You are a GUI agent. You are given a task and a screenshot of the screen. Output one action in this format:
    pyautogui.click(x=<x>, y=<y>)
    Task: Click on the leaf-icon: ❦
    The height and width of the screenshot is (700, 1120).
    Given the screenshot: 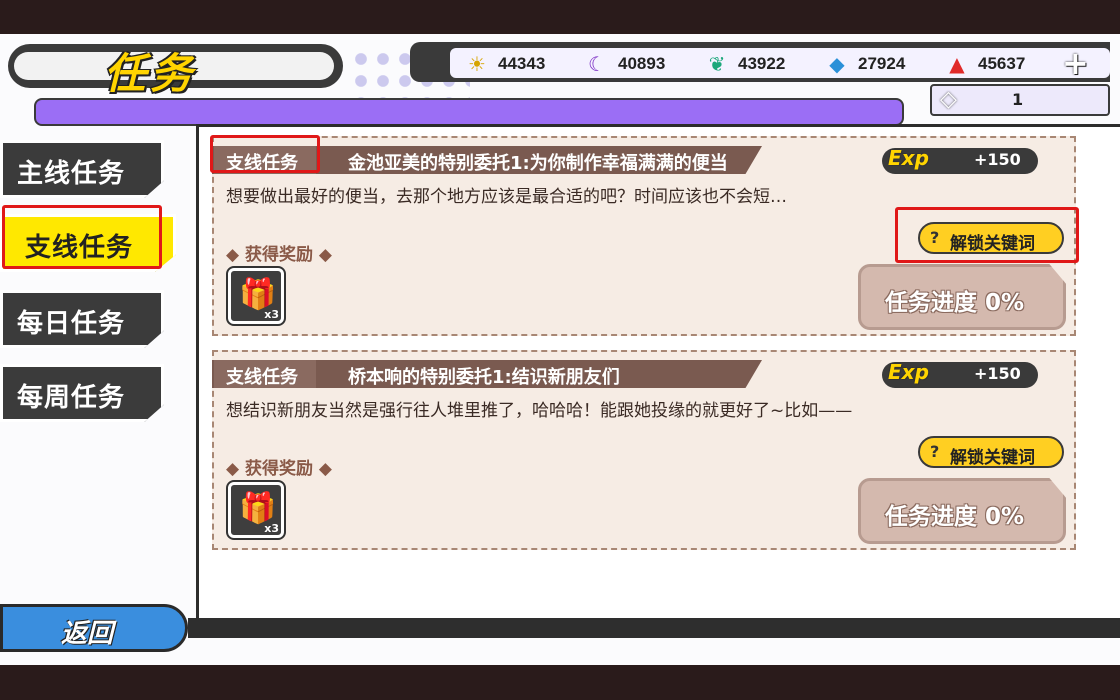 What is the action you would take?
    pyautogui.click(x=717, y=64)
    